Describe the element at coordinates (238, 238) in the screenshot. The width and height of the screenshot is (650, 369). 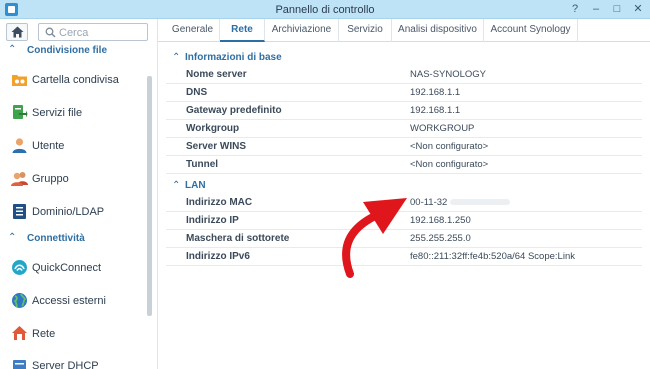
I see `info-key: Maschera di sottorete` at that location.